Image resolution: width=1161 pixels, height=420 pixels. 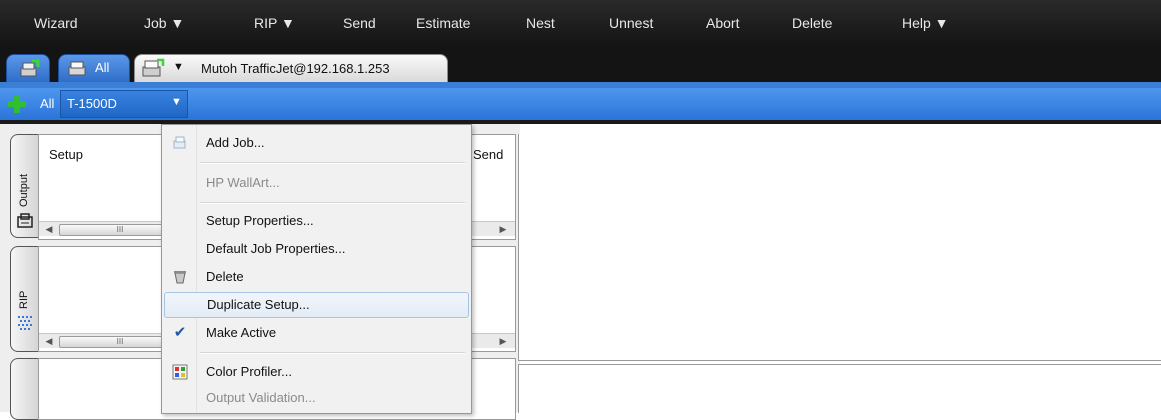 What do you see at coordinates (47, 103) in the screenshot?
I see `setup-all-label: All` at bounding box center [47, 103].